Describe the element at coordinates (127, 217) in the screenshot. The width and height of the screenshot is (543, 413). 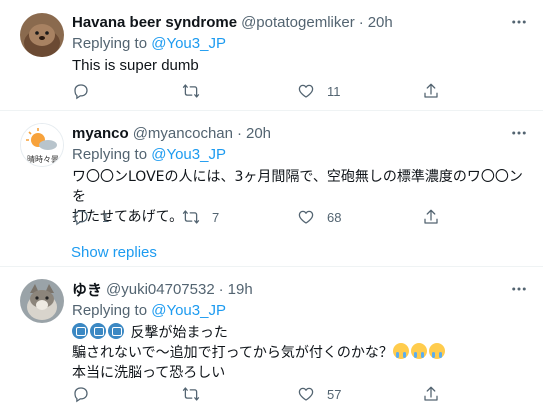
I see `reply-button: 1` at that location.